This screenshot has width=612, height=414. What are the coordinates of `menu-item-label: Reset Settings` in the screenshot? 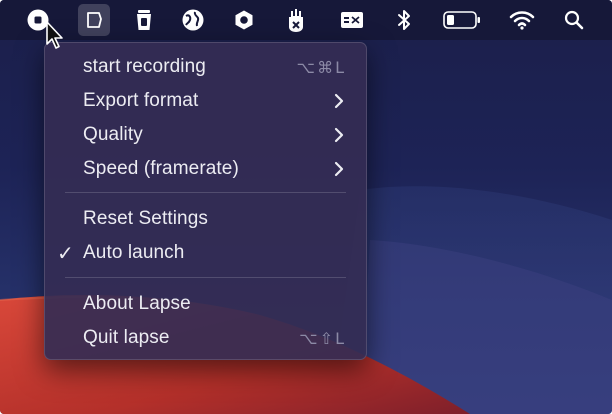 It's located at (145, 218).